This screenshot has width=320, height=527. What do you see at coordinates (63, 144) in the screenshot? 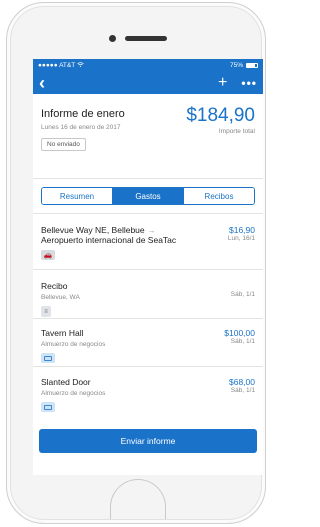
I see `status-badge: No enviado` at bounding box center [63, 144].